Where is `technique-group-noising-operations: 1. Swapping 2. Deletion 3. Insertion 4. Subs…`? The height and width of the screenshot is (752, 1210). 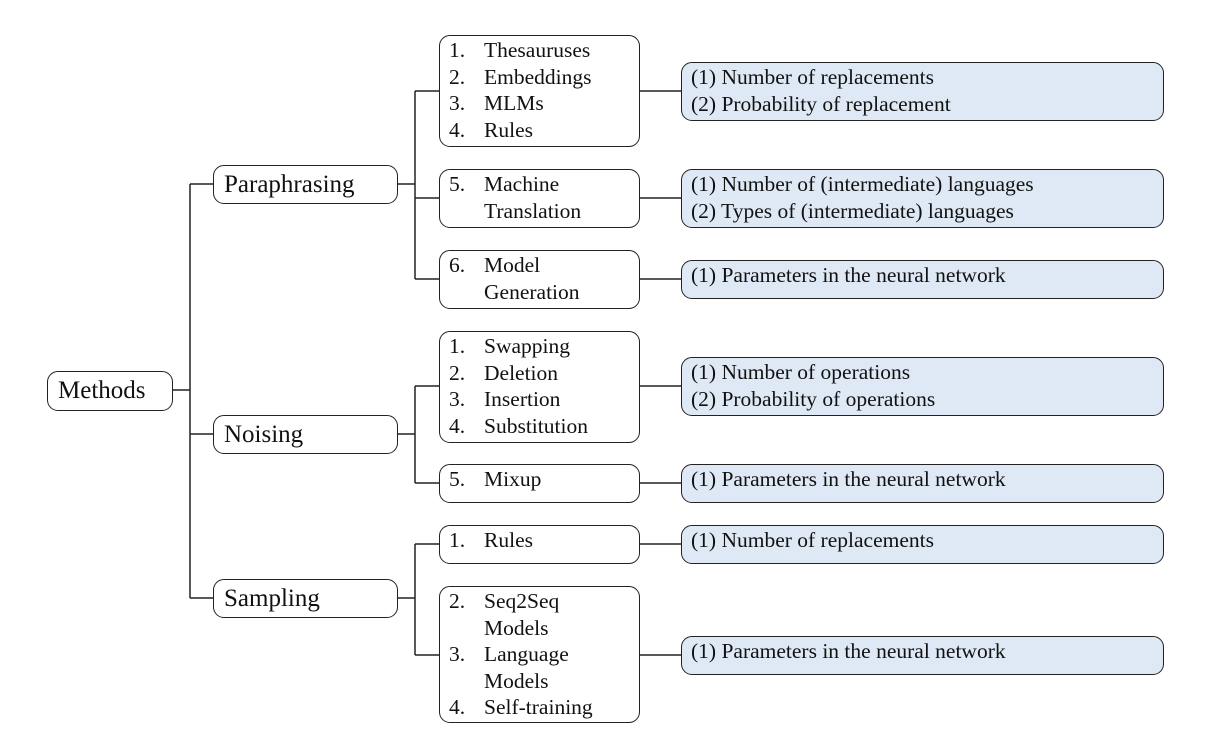 technique-group-noising-operations: 1. Swapping 2. Deletion 3. Insertion 4. Subs… is located at coordinates (539, 387).